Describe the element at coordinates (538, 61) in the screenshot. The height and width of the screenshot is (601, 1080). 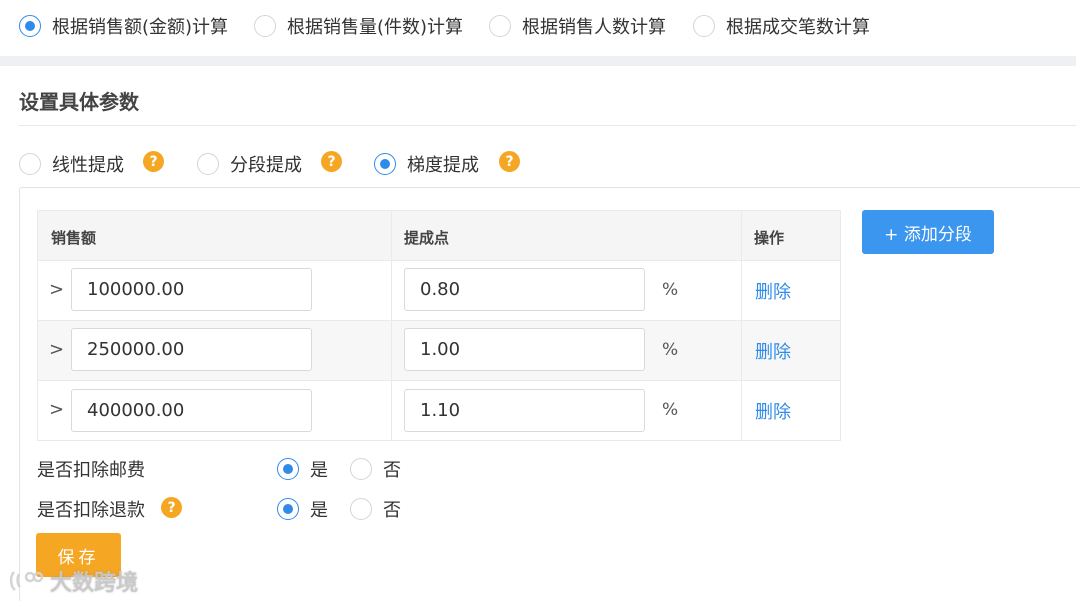
I see `section-separator-band` at that location.